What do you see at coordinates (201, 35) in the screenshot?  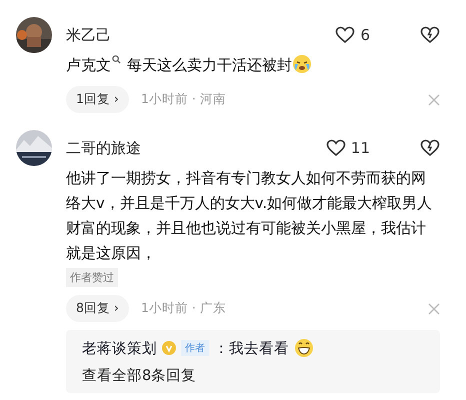 I see `user-name: 米乙己` at bounding box center [201, 35].